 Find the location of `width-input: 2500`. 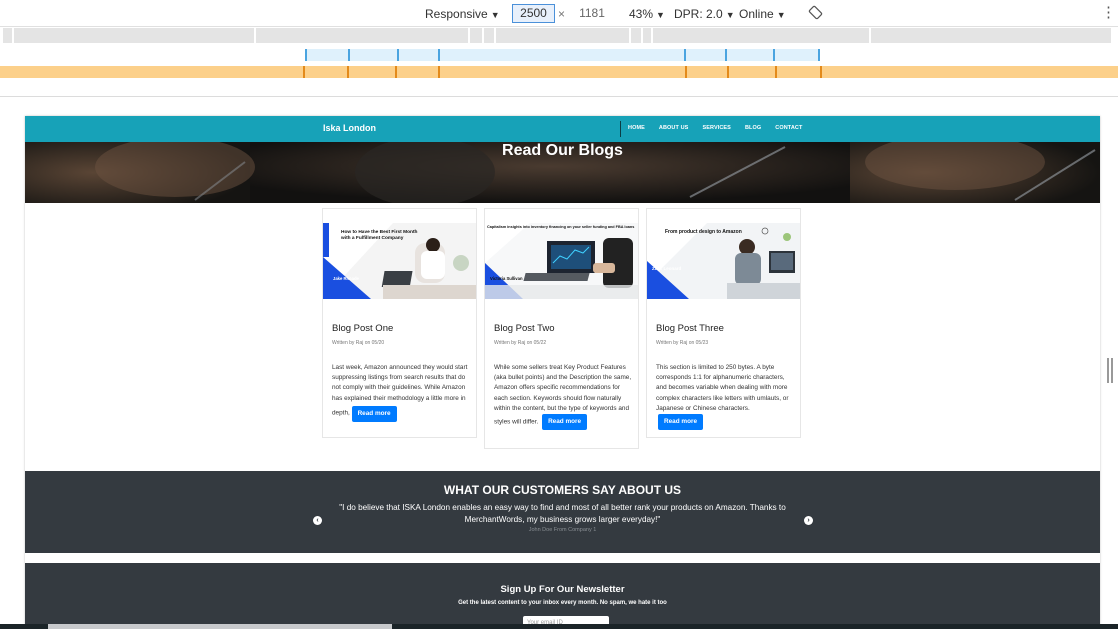

width-input: 2500 is located at coordinates (533, 13).